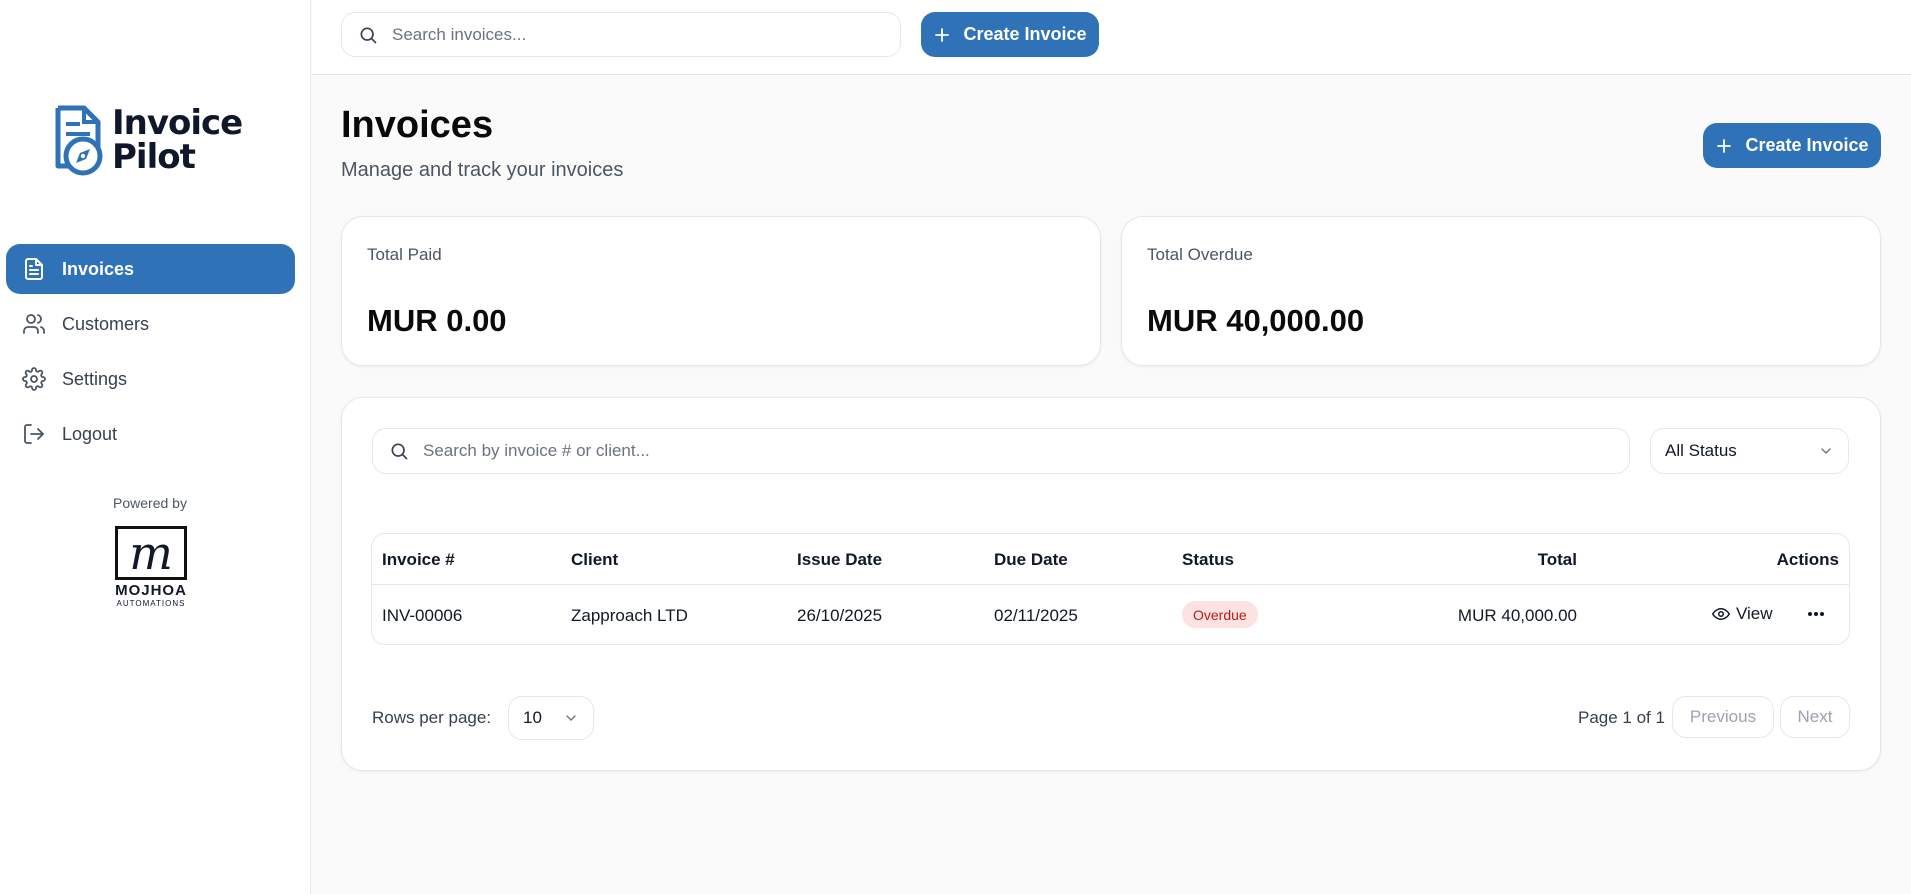 The height and width of the screenshot is (894, 1911). What do you see at coordinates (1749, 451) in the screenshot?
I see `status-filter-select: All Status` at bounding box center [1749, 451].